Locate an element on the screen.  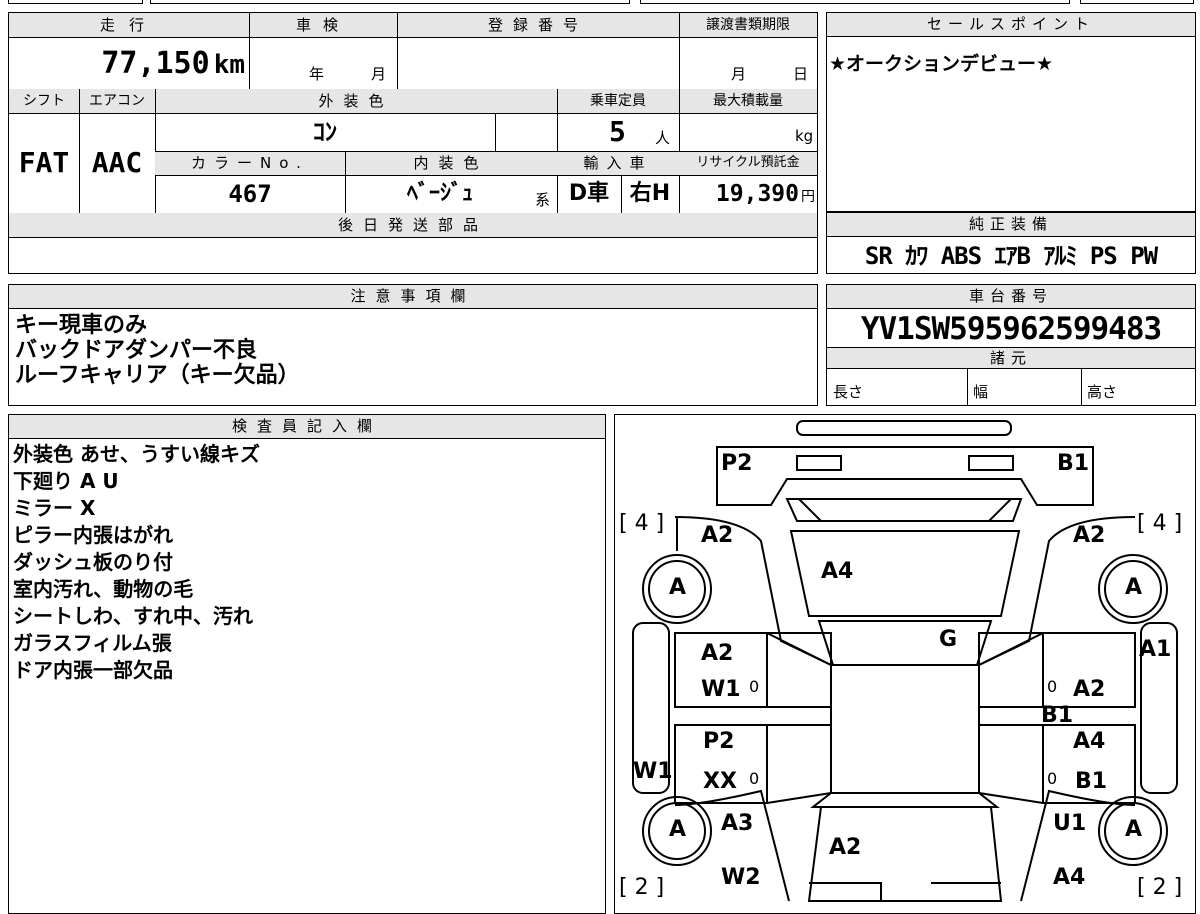
mark-left-rear-door-1: P2 is located at coordinates (719, 741).